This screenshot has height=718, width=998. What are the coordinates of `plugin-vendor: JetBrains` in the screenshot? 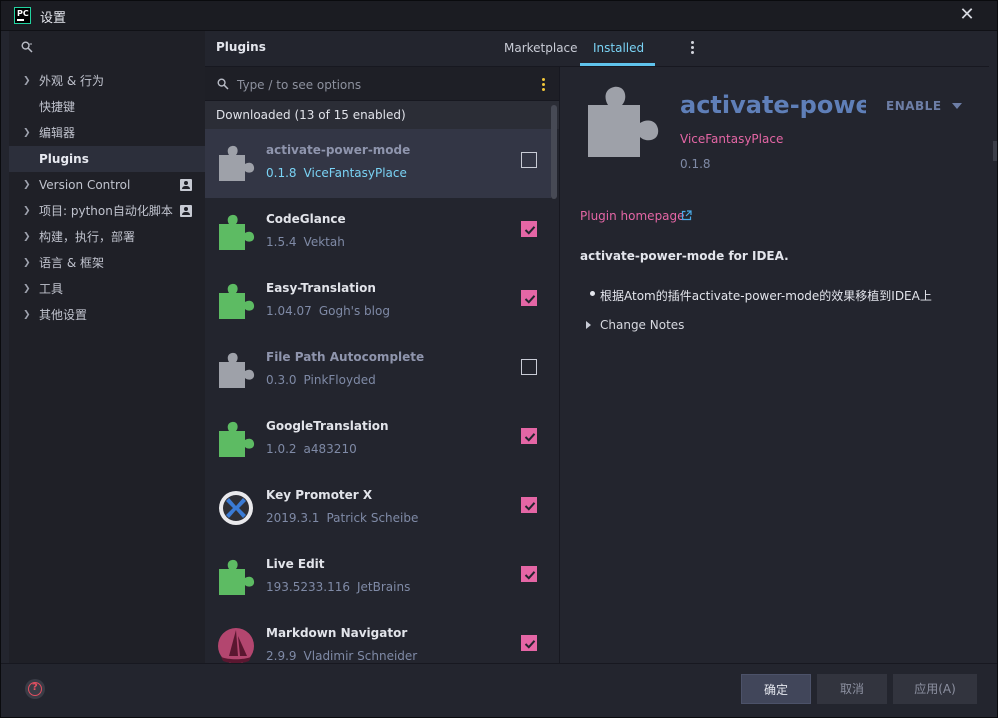 It's located at (383, 587).